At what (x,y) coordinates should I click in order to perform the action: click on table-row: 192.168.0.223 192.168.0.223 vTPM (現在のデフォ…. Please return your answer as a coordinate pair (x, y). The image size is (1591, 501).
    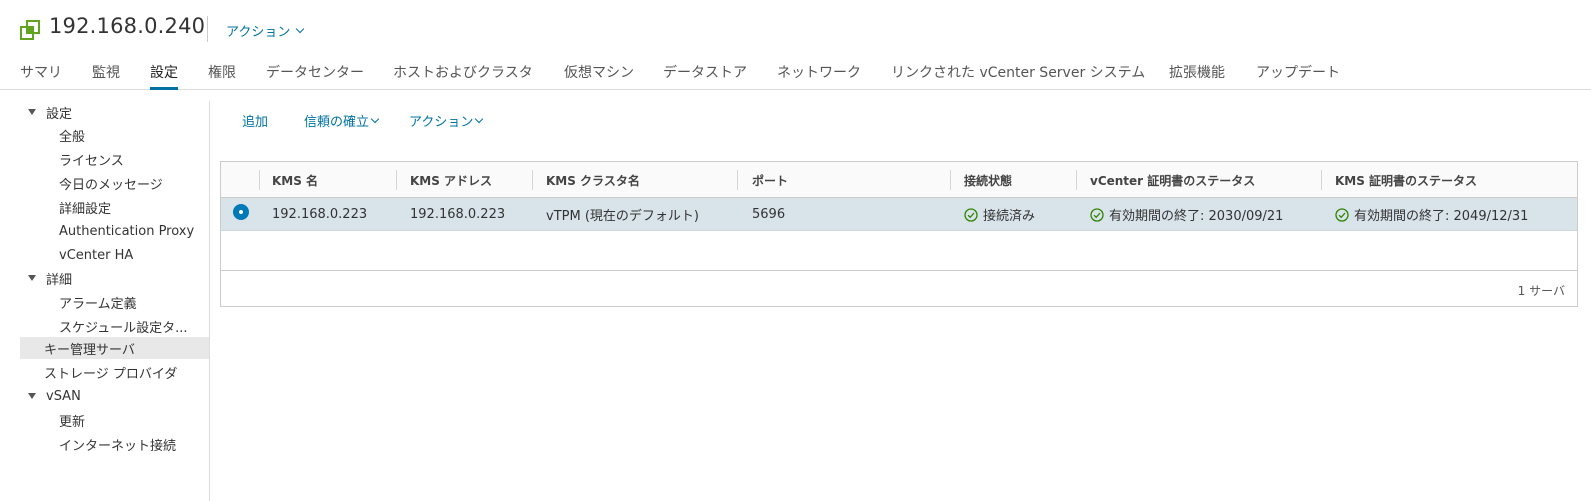
    Looking at the image, I should click on (899, 214).